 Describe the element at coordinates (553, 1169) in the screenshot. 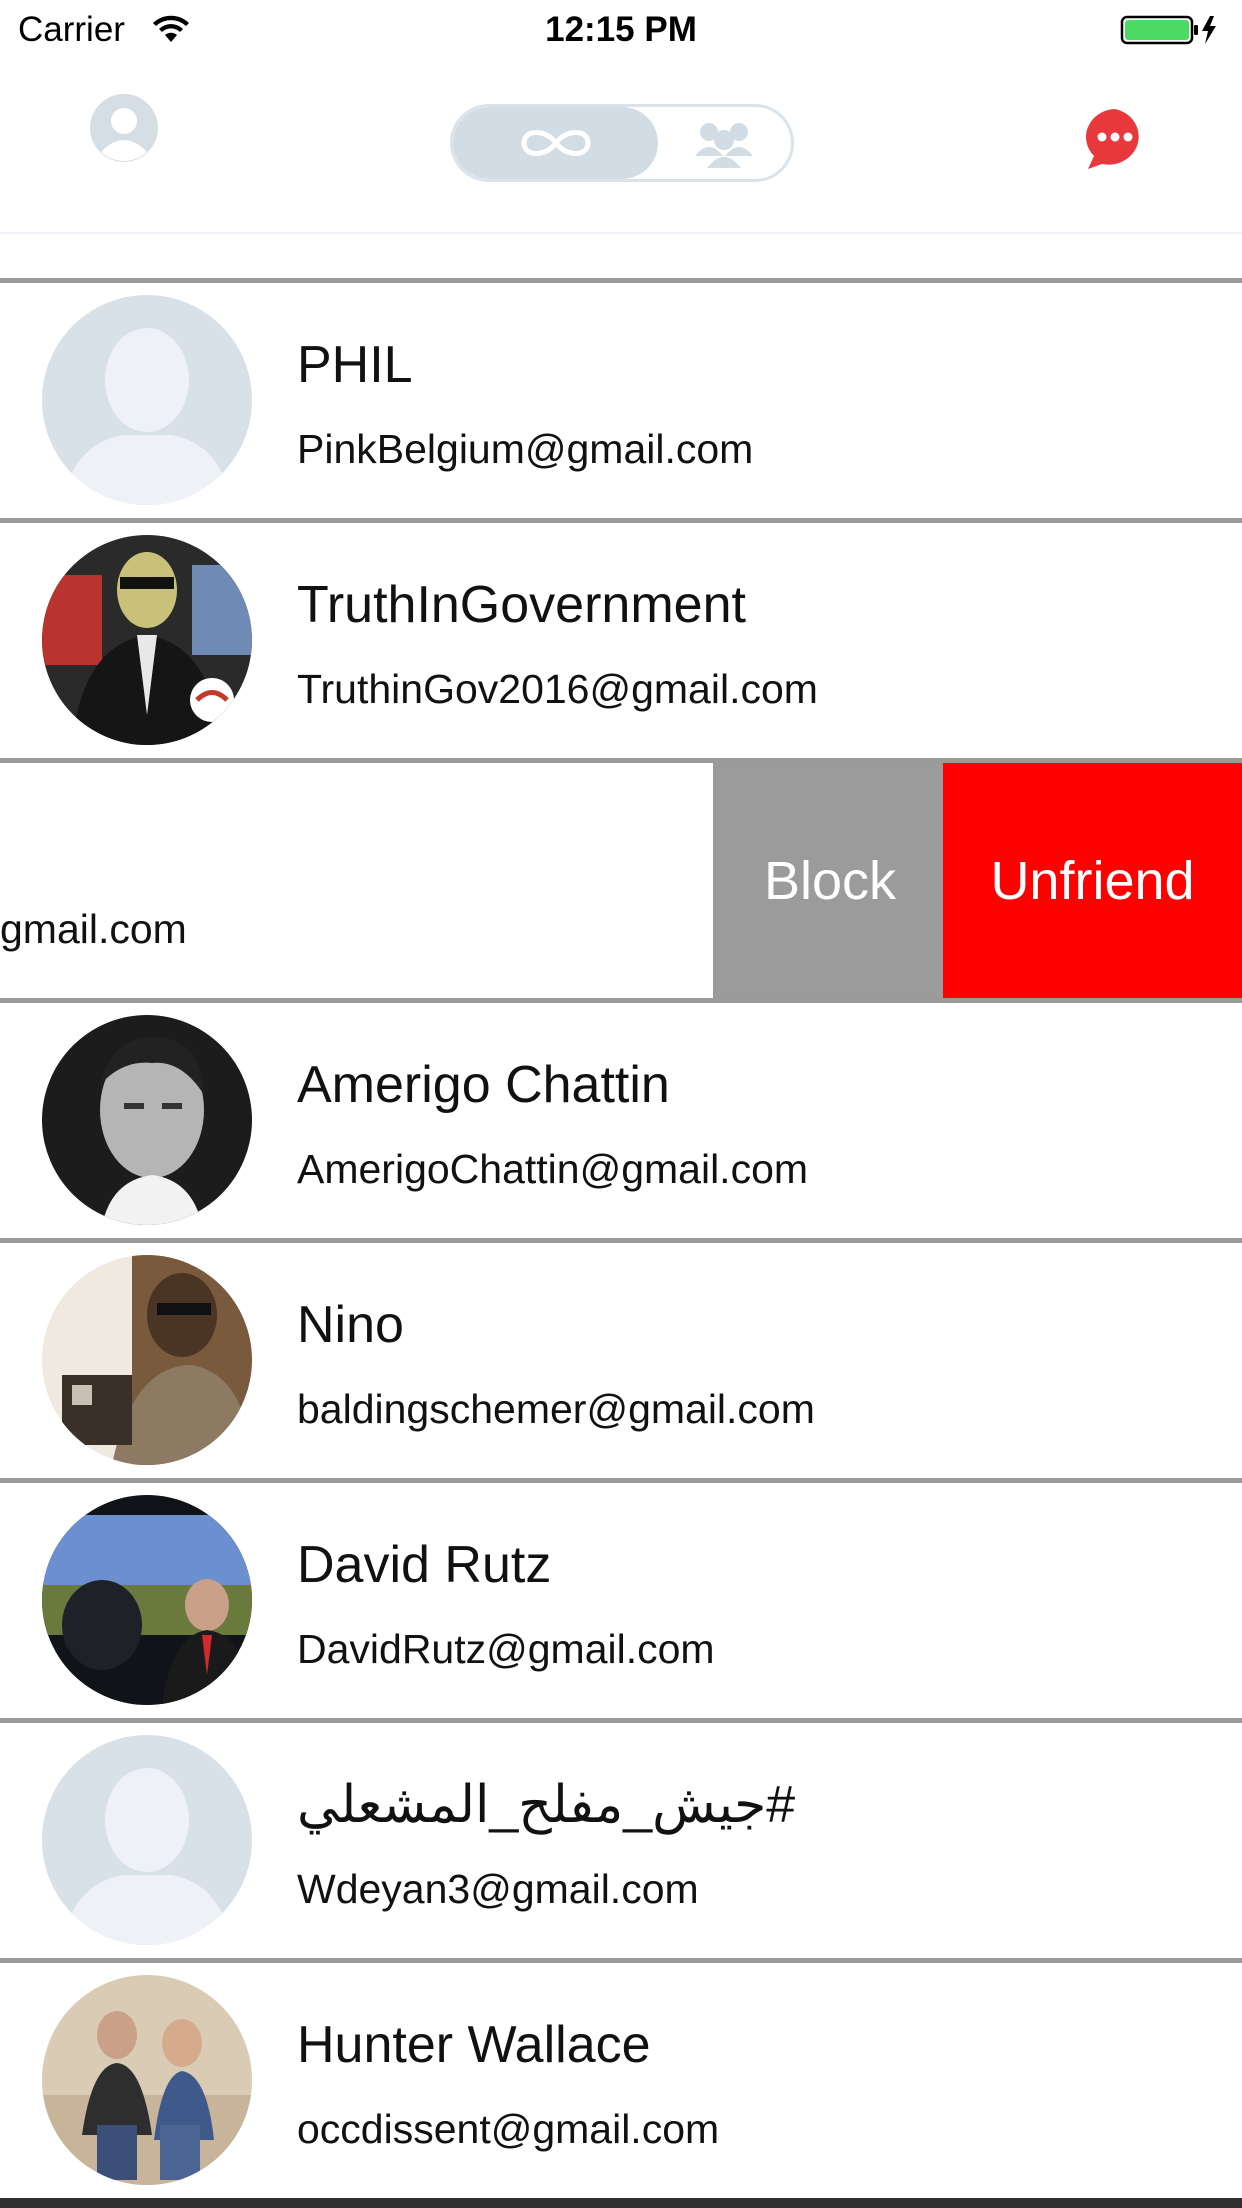

I see `friend-email: AmerigoChattin@gmail.com` at that location.